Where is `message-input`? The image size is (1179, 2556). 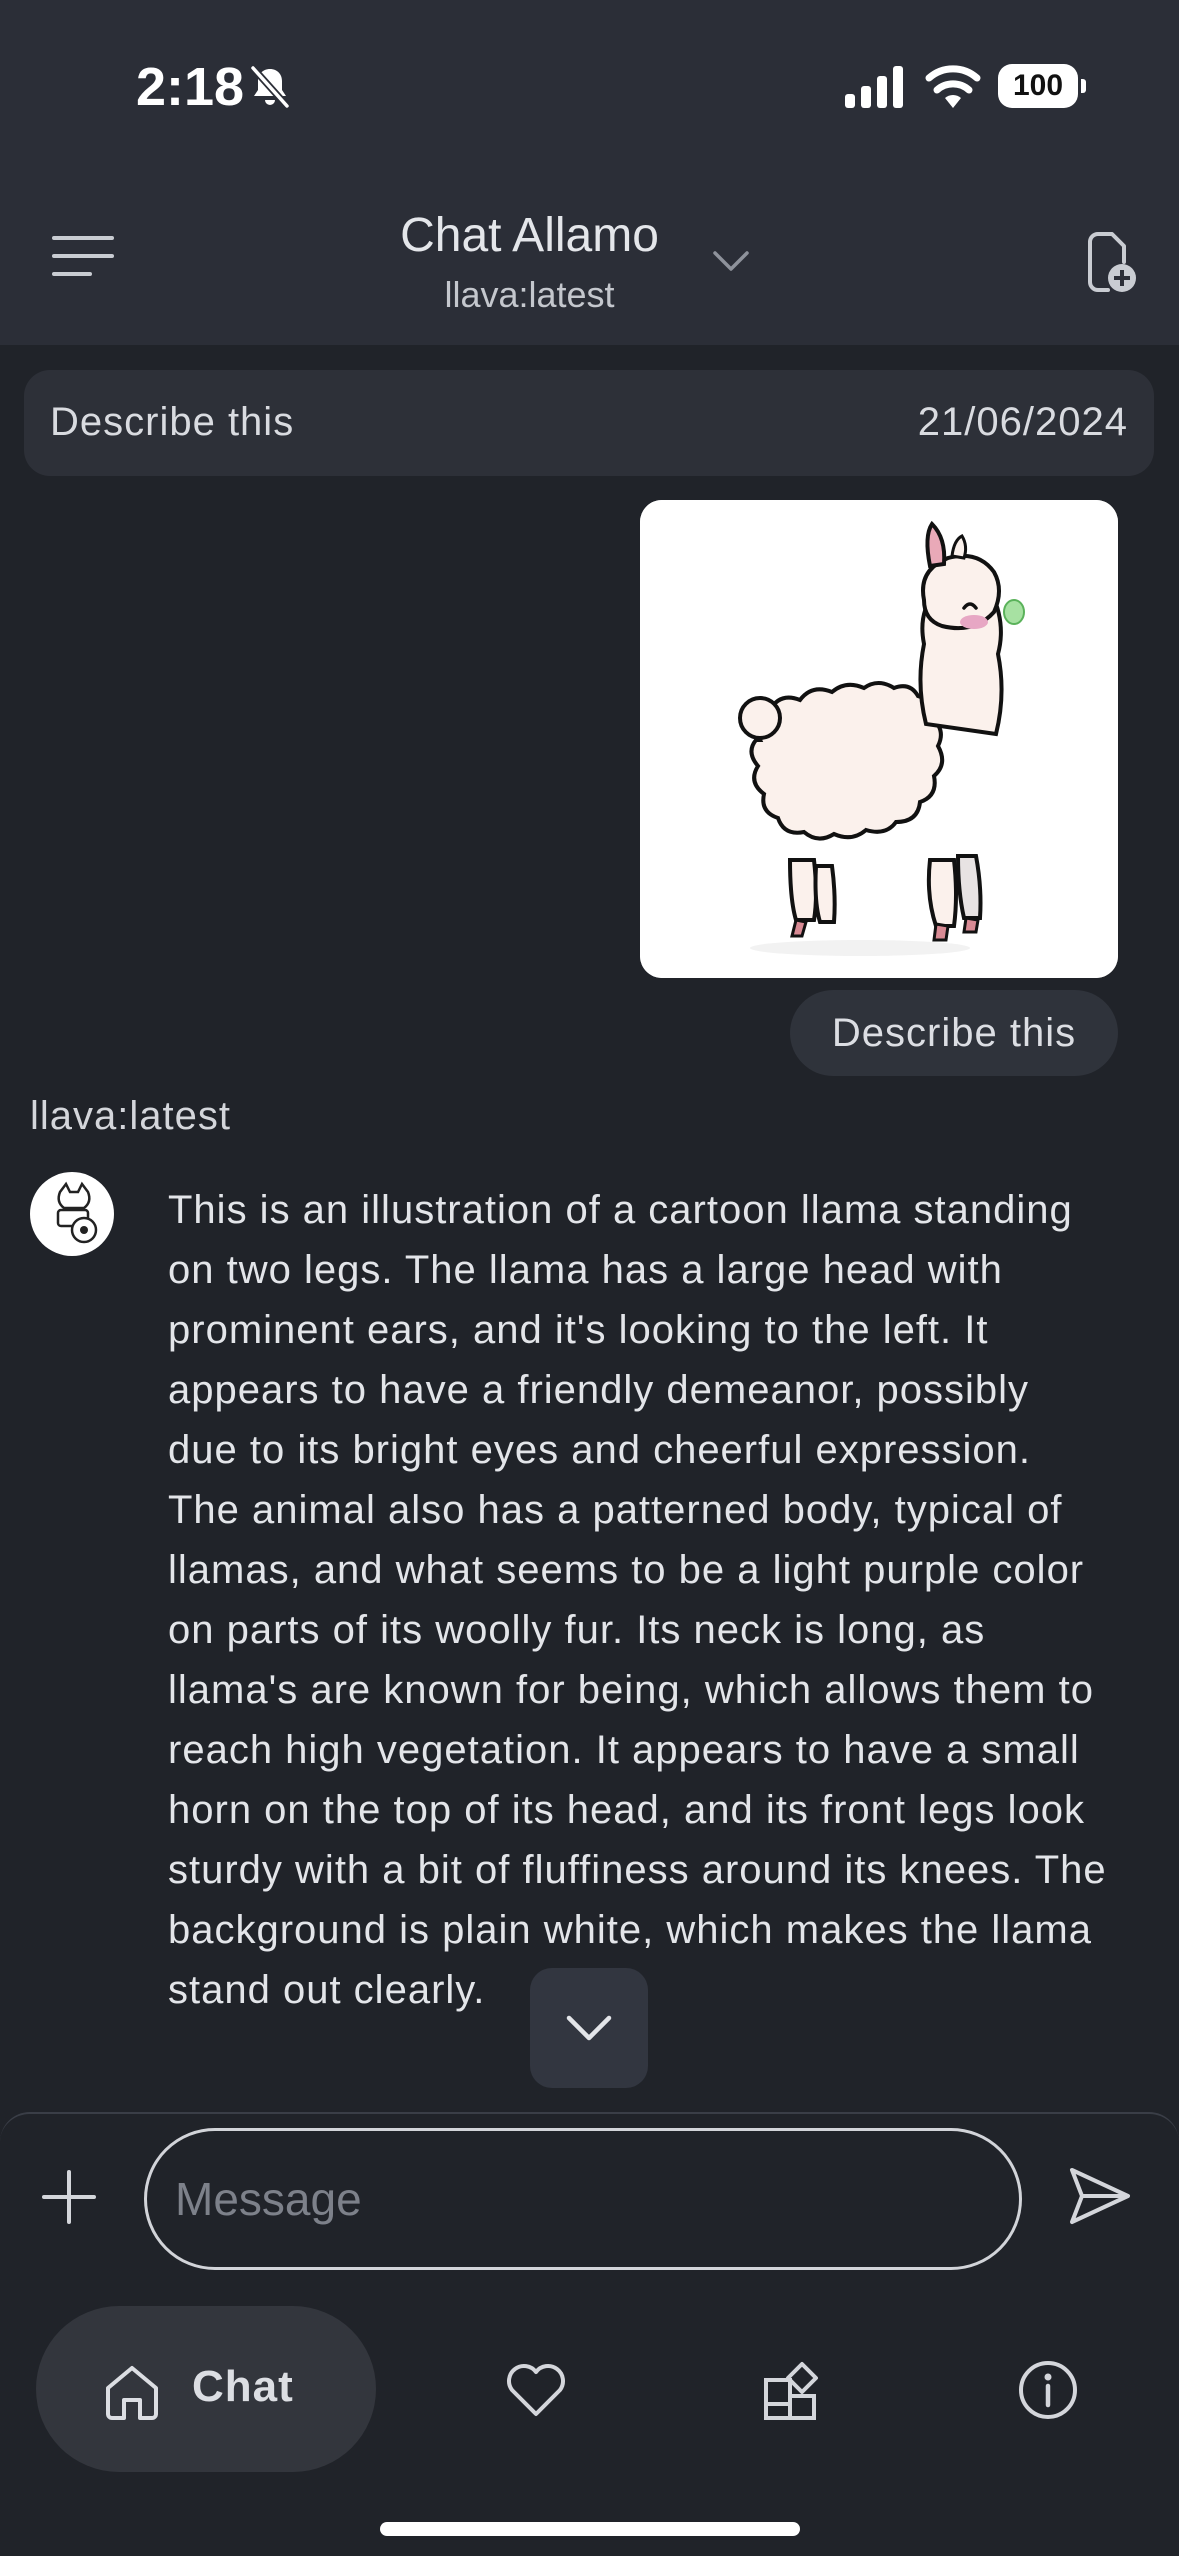
message-input is located at coordinates (583, 2199).